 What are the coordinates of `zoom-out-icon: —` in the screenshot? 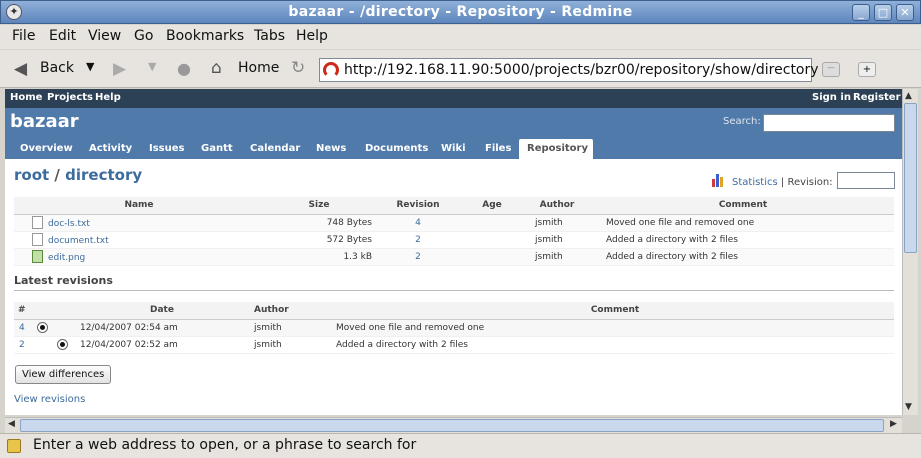 It's located at (831, 69).